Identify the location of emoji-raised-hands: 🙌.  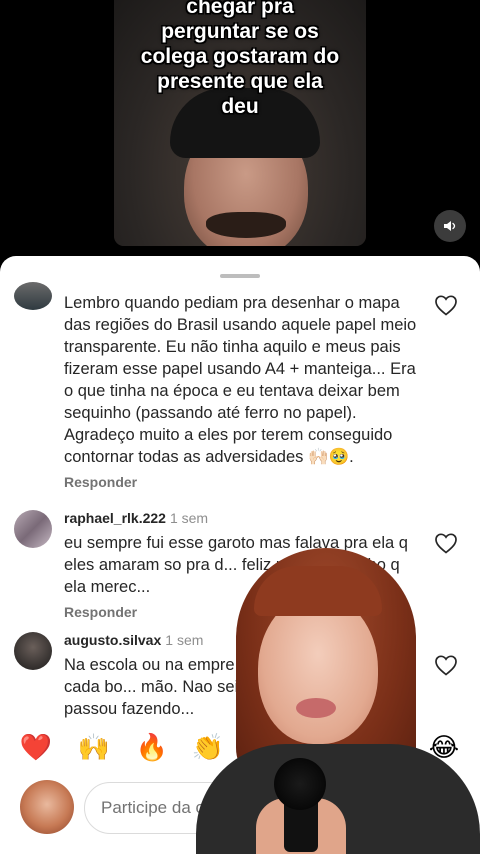
(94, 748).